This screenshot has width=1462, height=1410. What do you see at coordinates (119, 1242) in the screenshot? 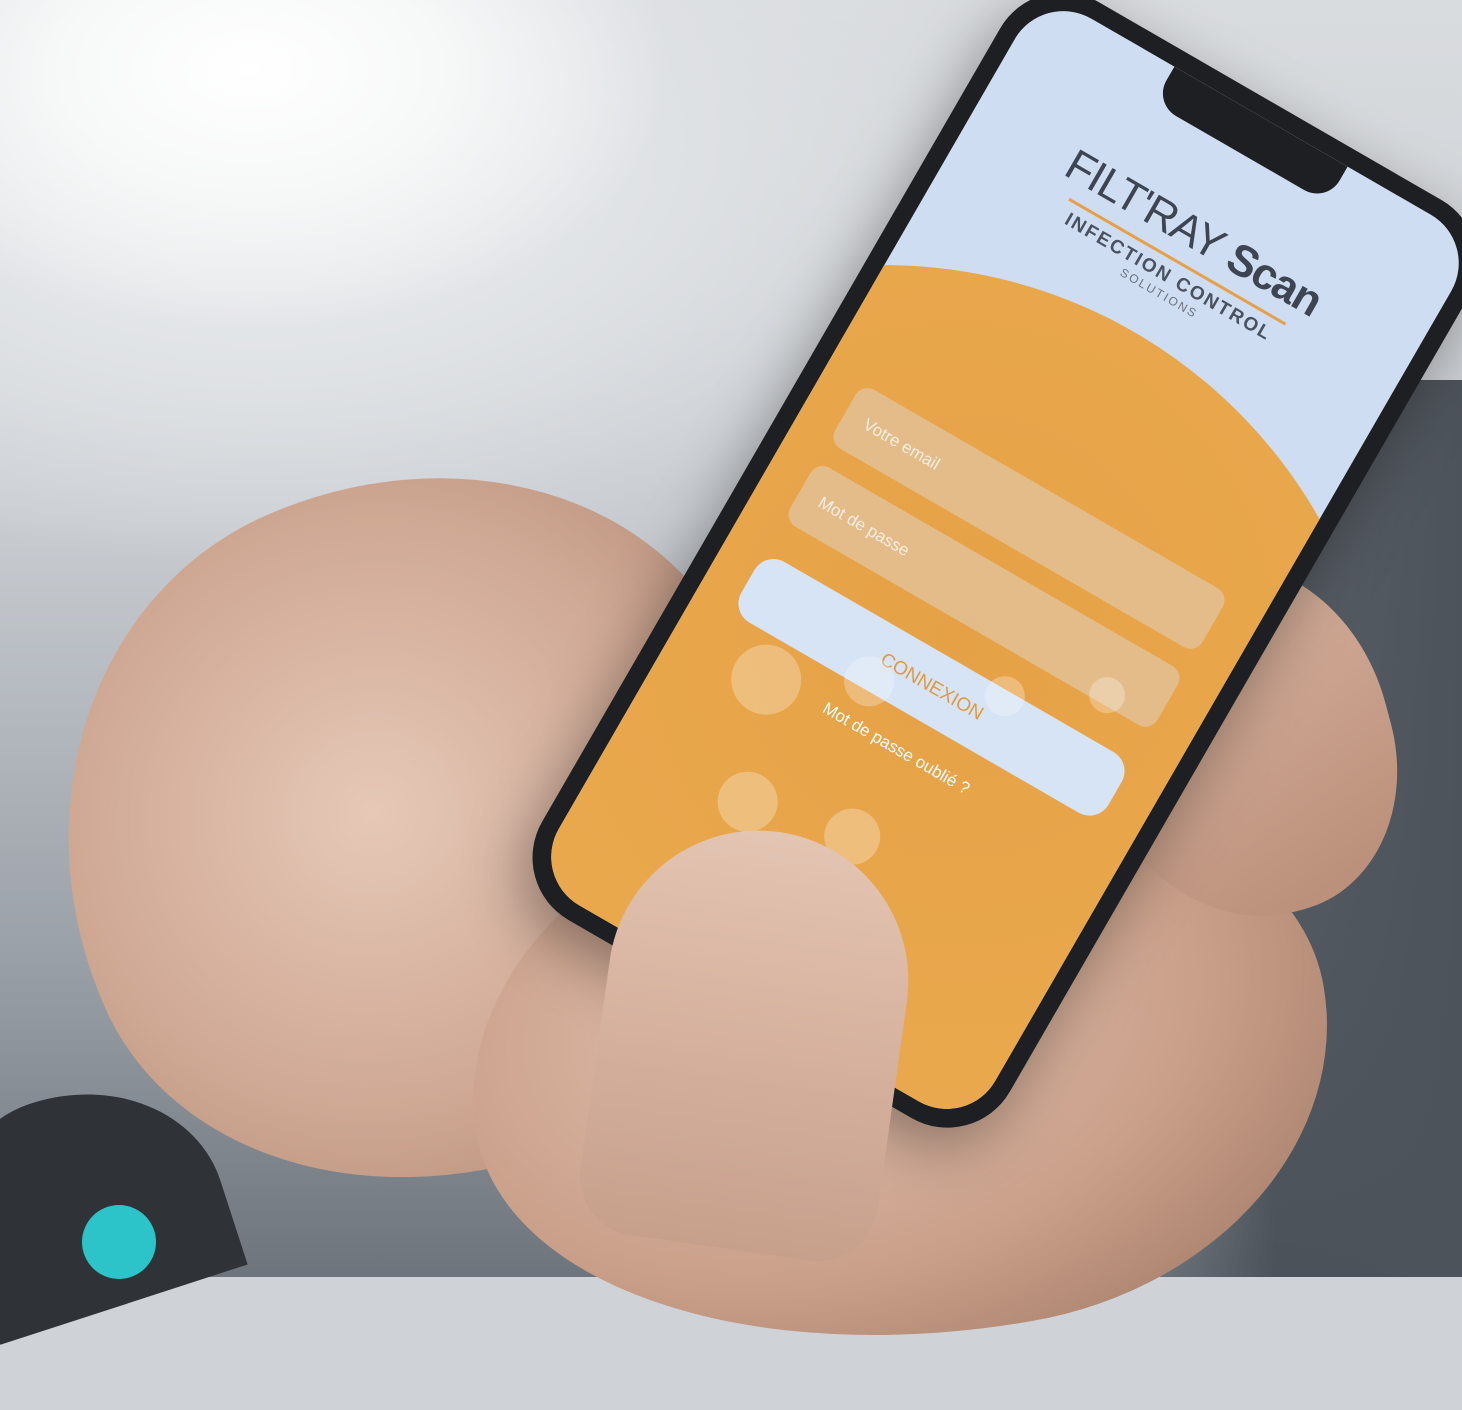
I see `teal-circle-badge` at bounding box center [119, 1242].